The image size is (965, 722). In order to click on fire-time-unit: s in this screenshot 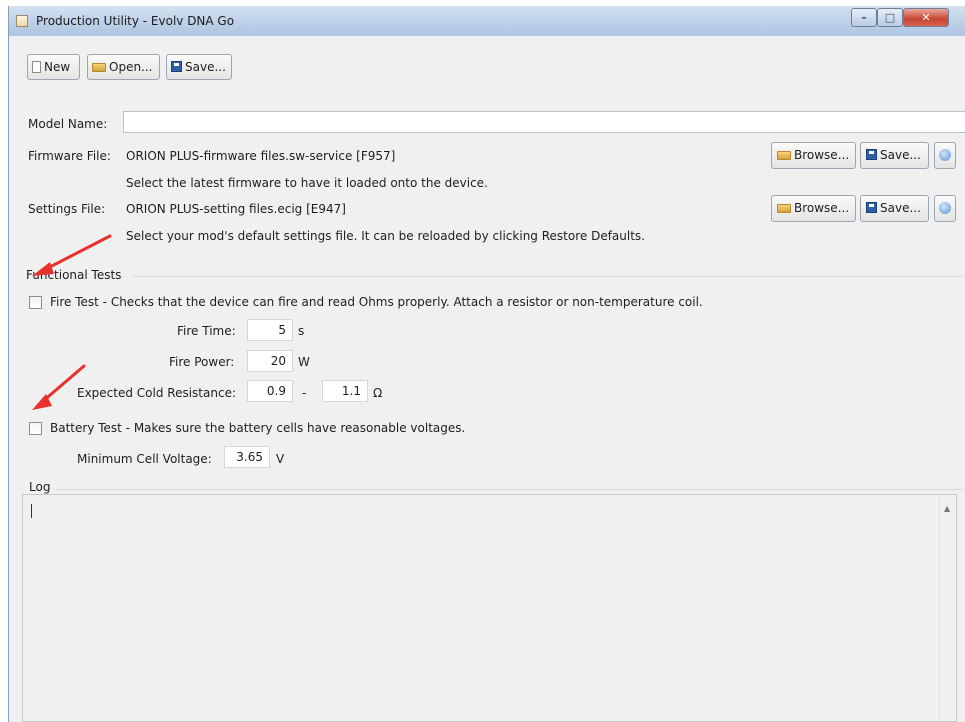, I will do `click(301, 331)`.